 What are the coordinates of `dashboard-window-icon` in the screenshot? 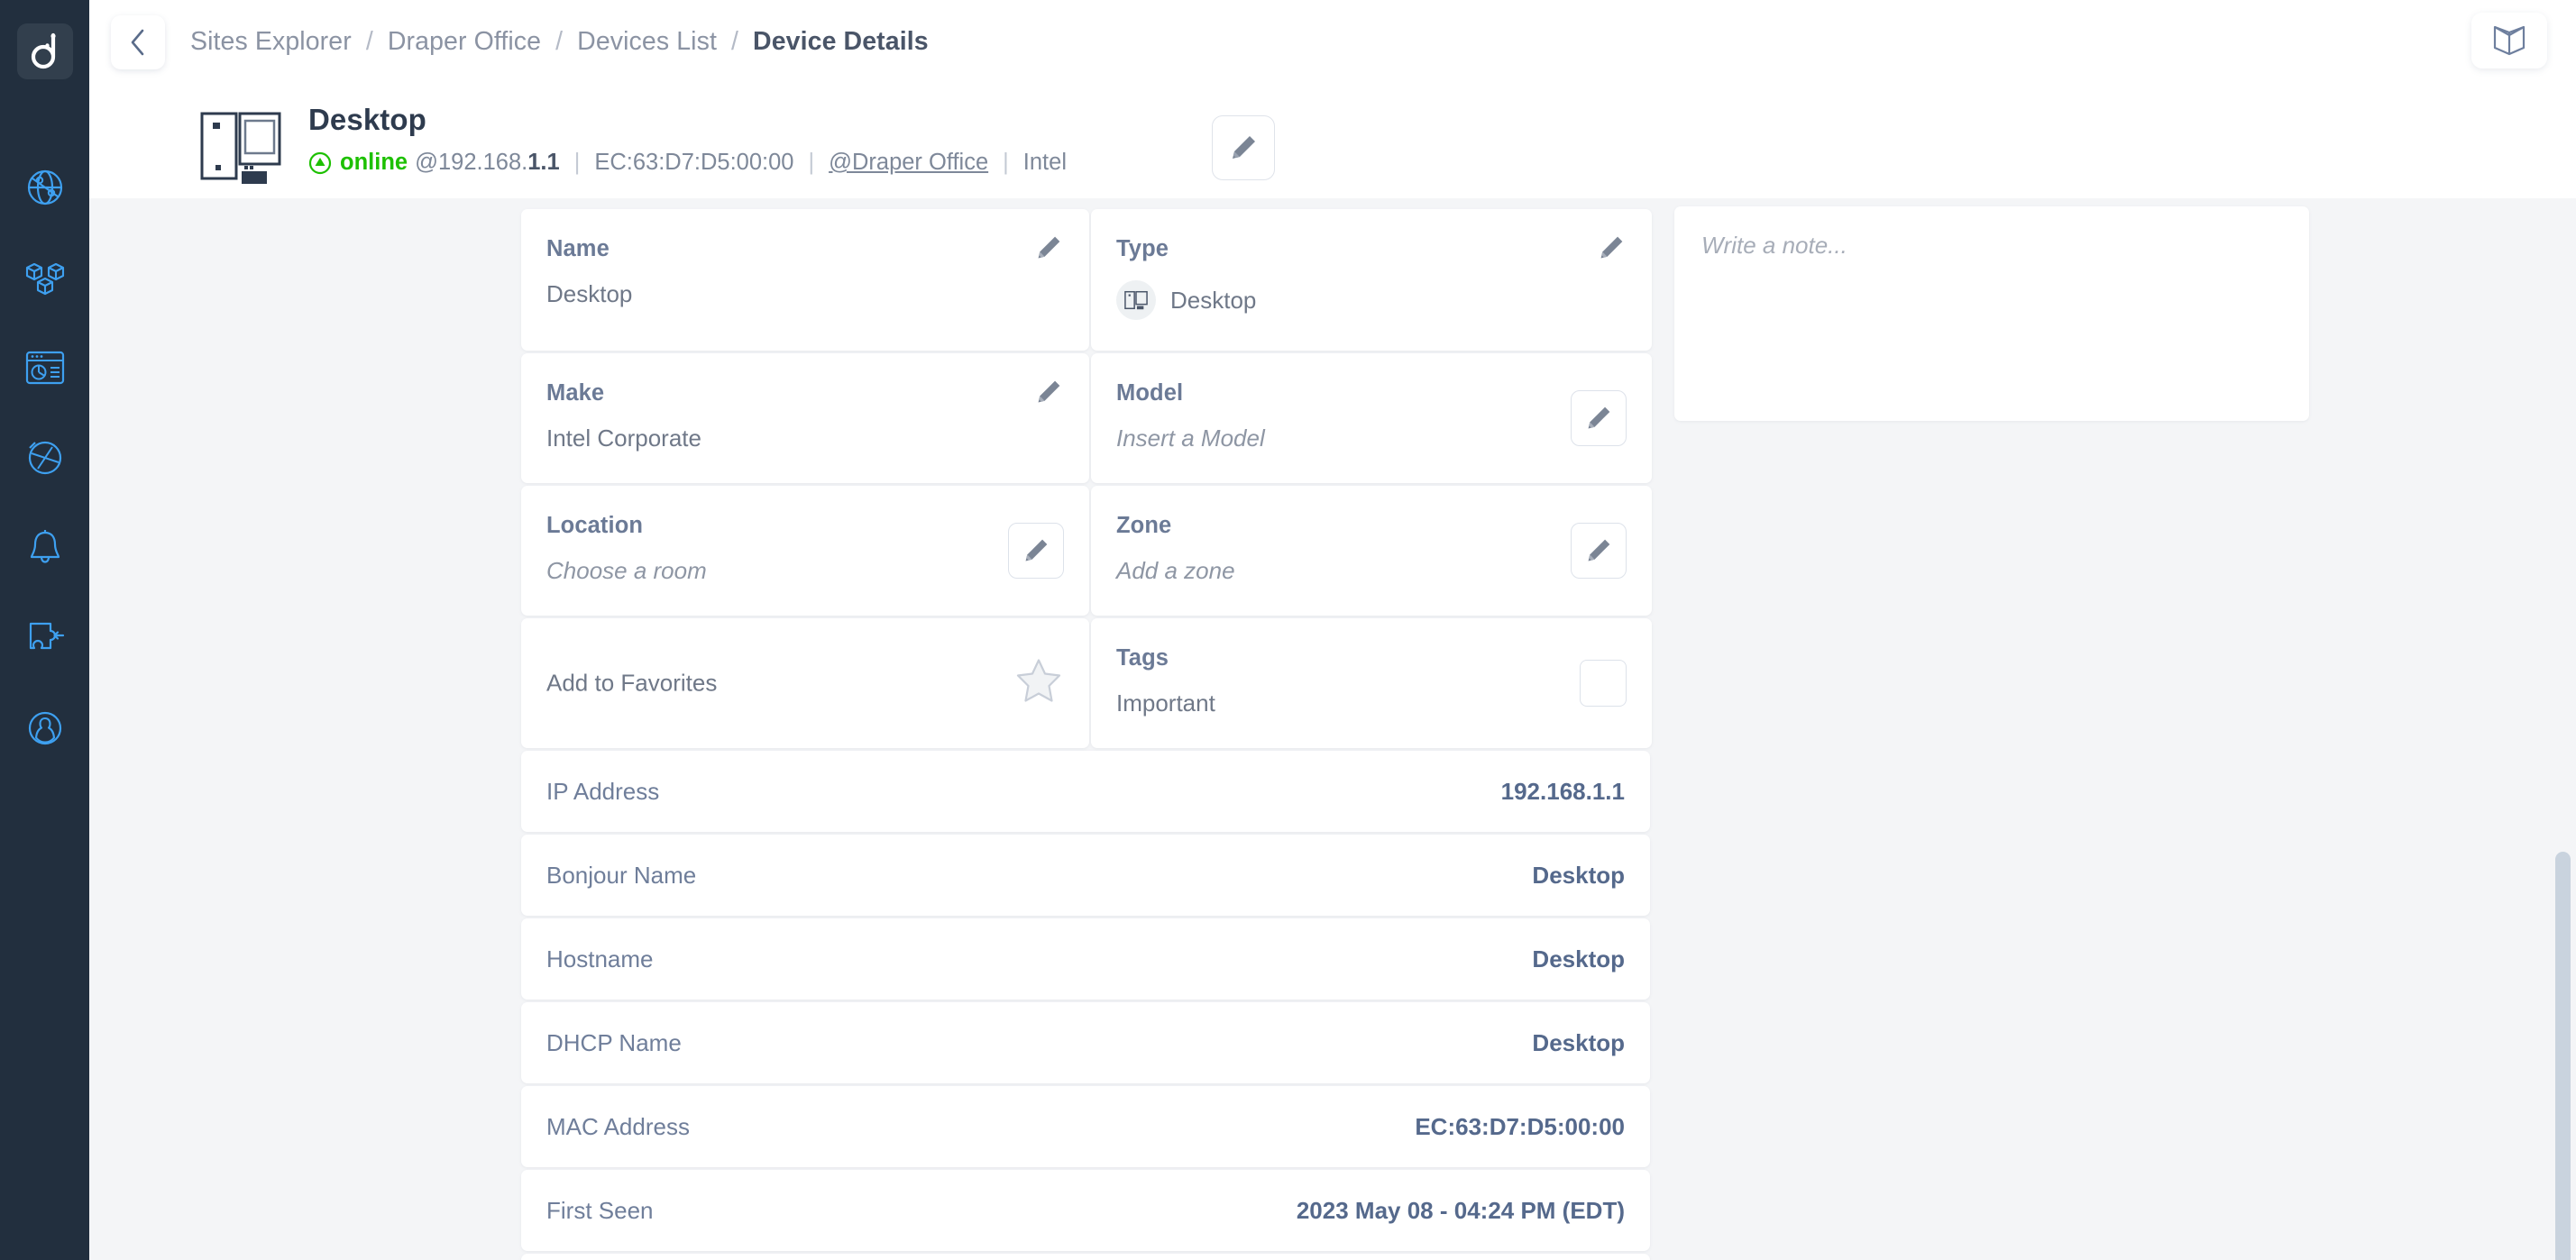 It's located at (44, 368).